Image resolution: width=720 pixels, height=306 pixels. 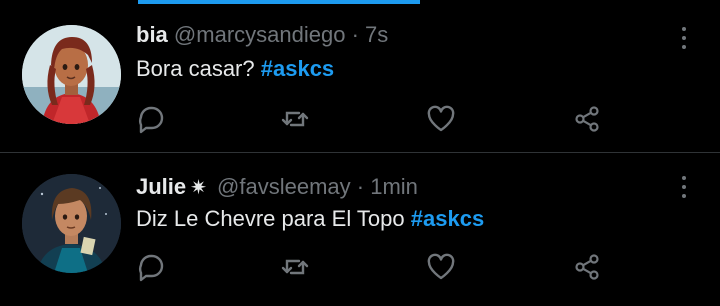 I want to click on timestamp: 7s, so click(x=376, y=34).